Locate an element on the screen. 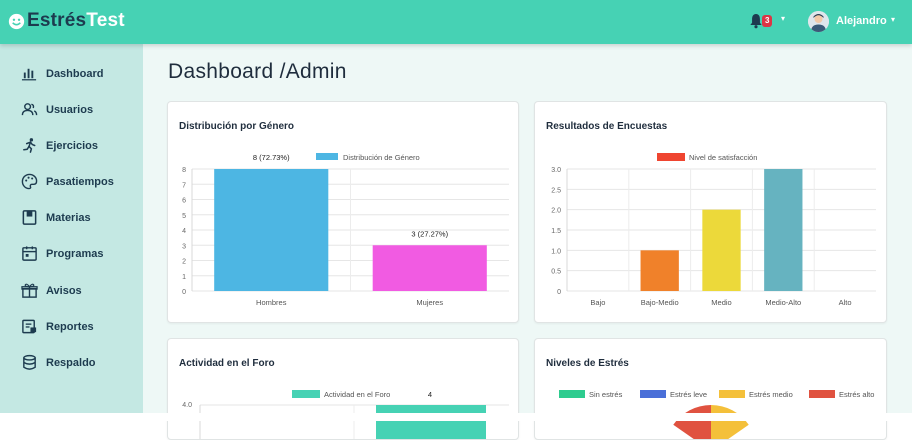  sidebar-item-usuarios: Usuarios is located at coordinates (71, 110).